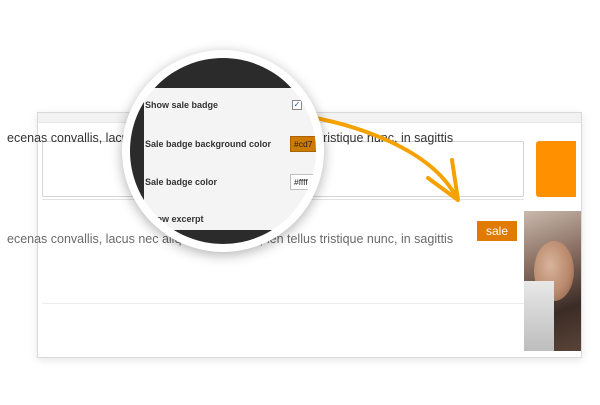 The image size is (600, 405). What do you see at coordinates (223, 73) in the screenshot?
I see `admin-topbar` at bounding box center [223, 73].